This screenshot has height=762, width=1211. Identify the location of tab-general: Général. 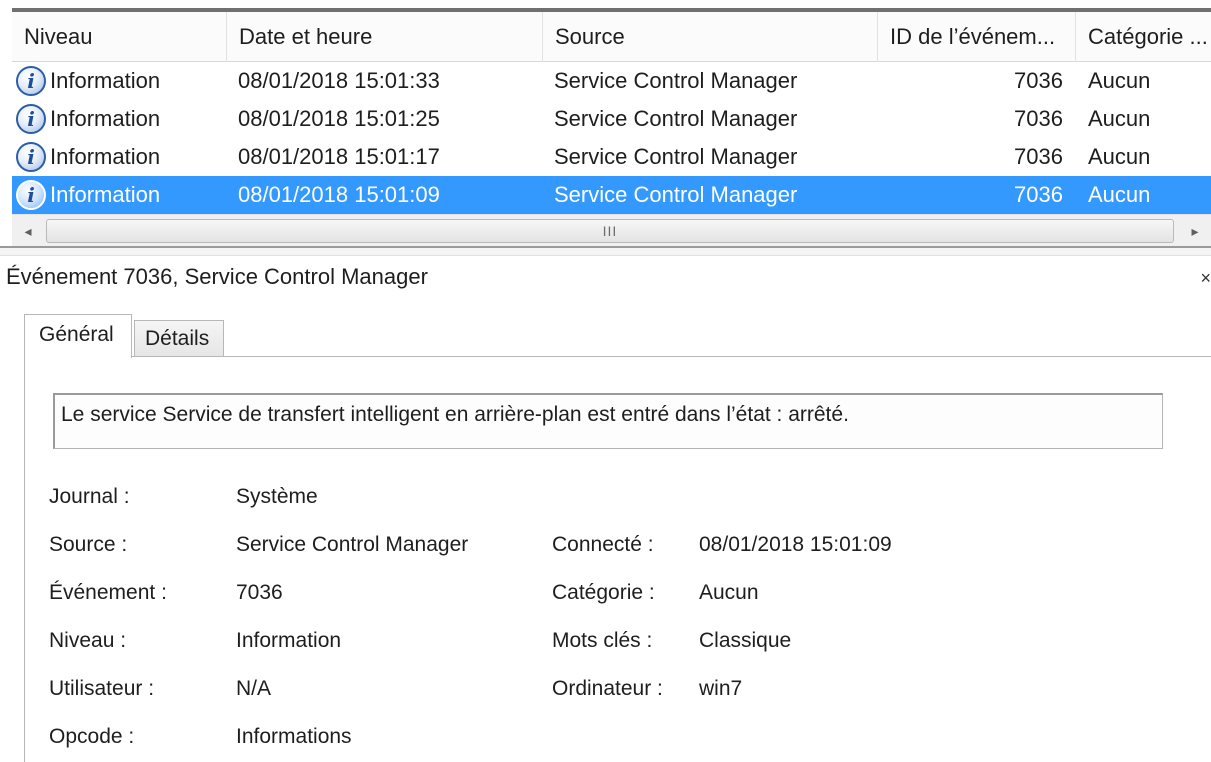
(78, 336).